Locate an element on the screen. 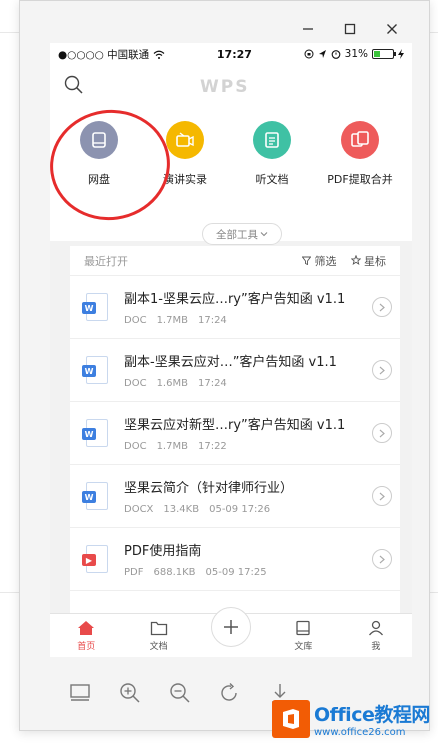 The width and height of the screenshot is (438, 751). pdf-merge-icon is located at coordinates (360, 139).